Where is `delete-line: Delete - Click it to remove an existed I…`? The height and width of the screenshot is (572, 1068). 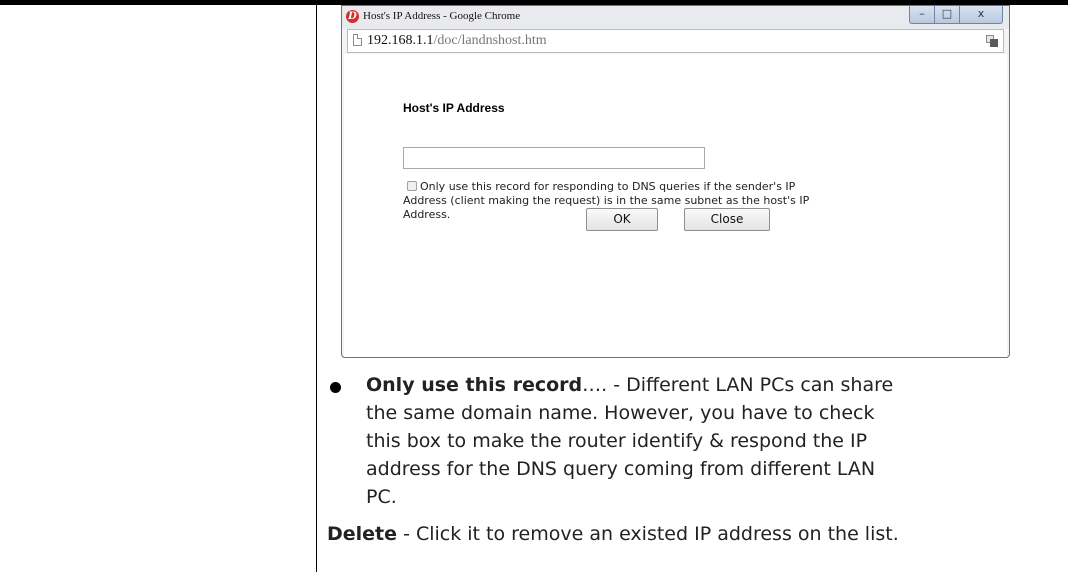
delete-line: Delete - Click it to remove an existed I… is located at coordinates (613, 534).